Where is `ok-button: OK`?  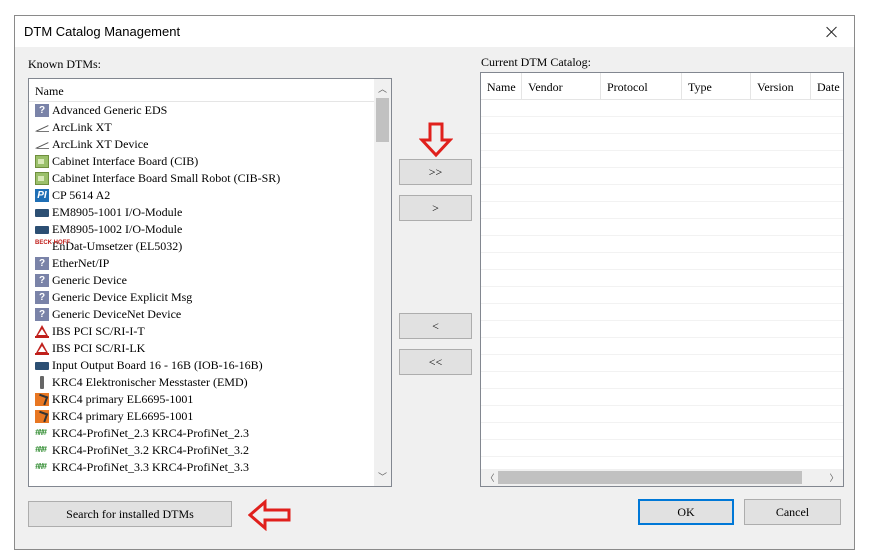
ok-button: OK is located at coordinates (686, 512).